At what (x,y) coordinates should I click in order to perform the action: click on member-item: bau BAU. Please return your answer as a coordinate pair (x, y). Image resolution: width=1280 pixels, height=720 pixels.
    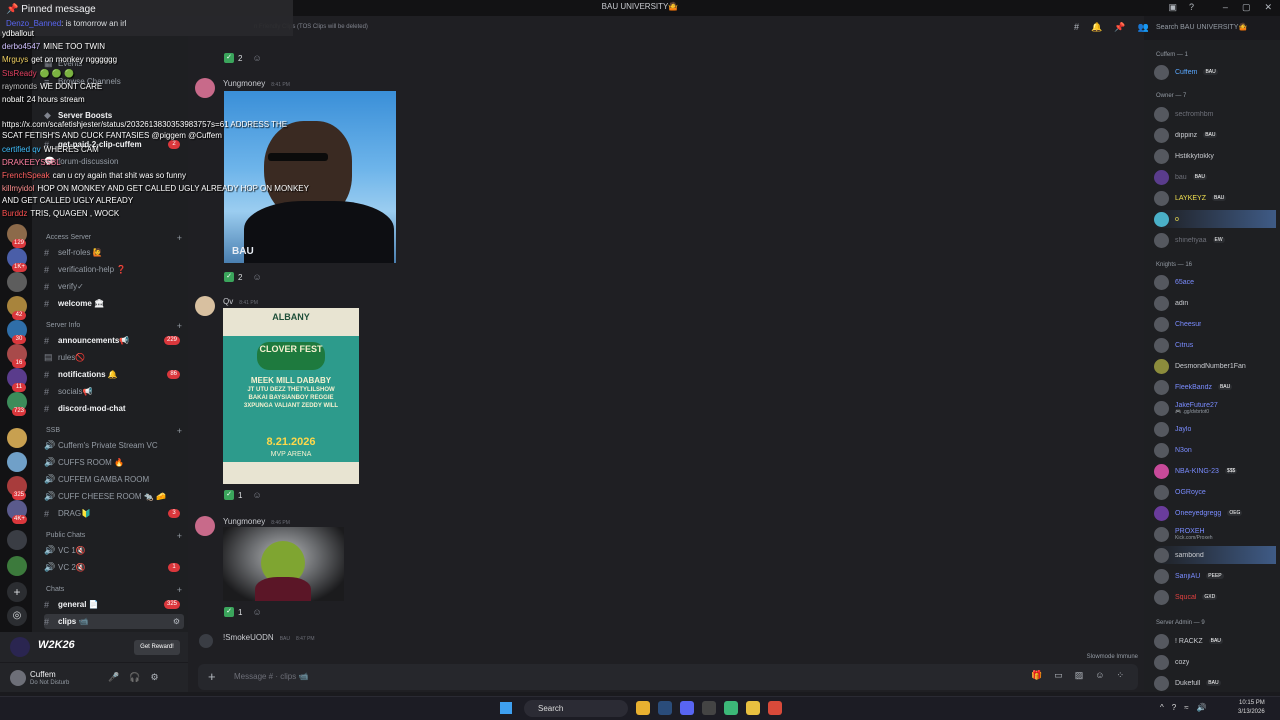
    Looking at the image, I should click on (1215, 177).